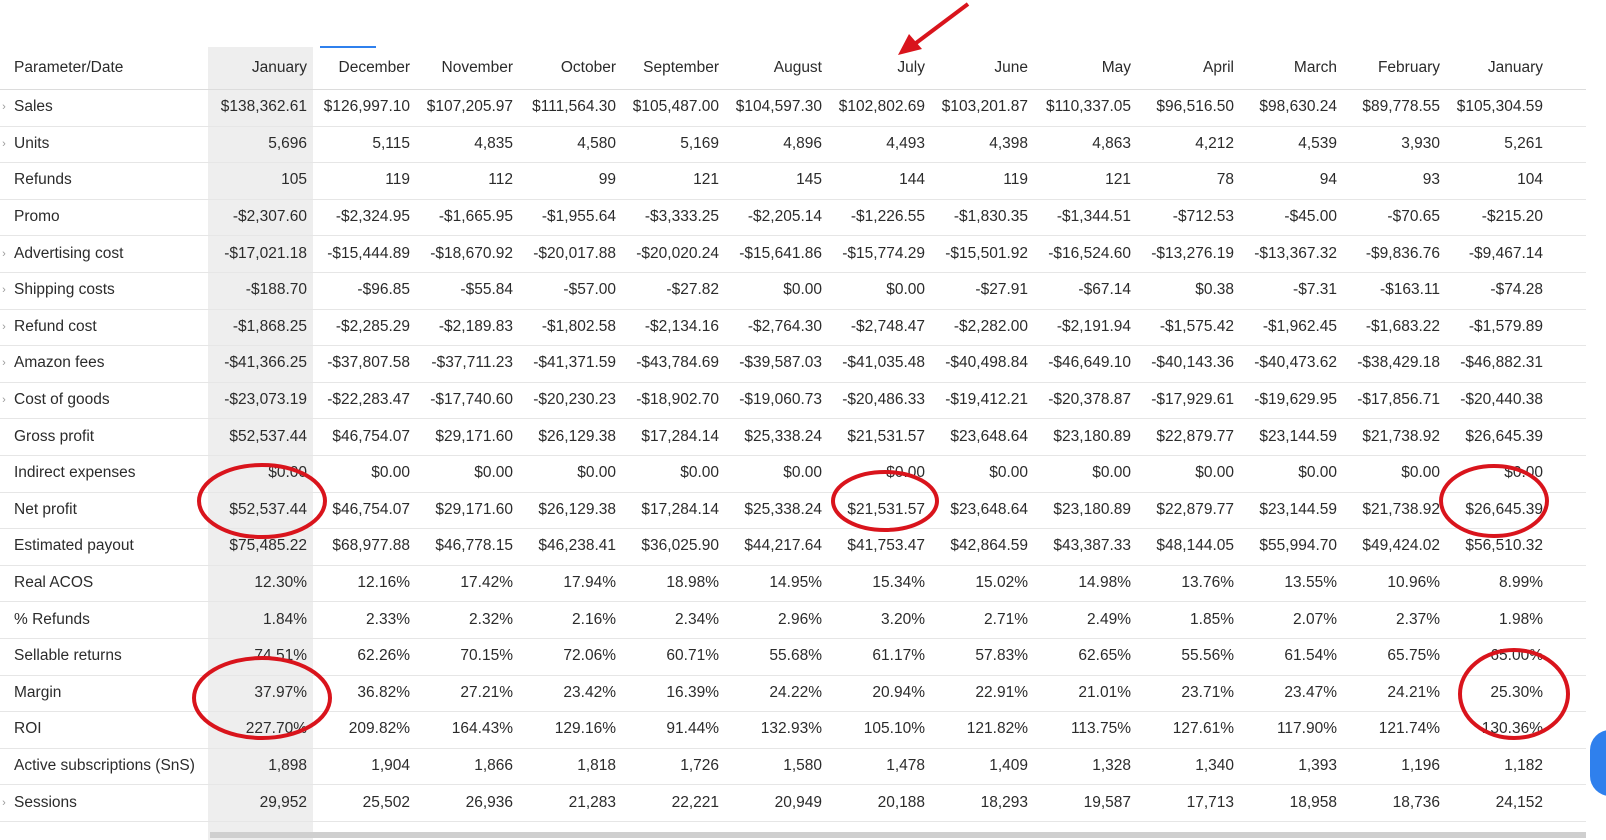 The image size is (1606, 840). What do you see at coordinates (1214, 290) in the screenshot?
I see `table-cell: $0.38` at bounding box center [1214, 290].